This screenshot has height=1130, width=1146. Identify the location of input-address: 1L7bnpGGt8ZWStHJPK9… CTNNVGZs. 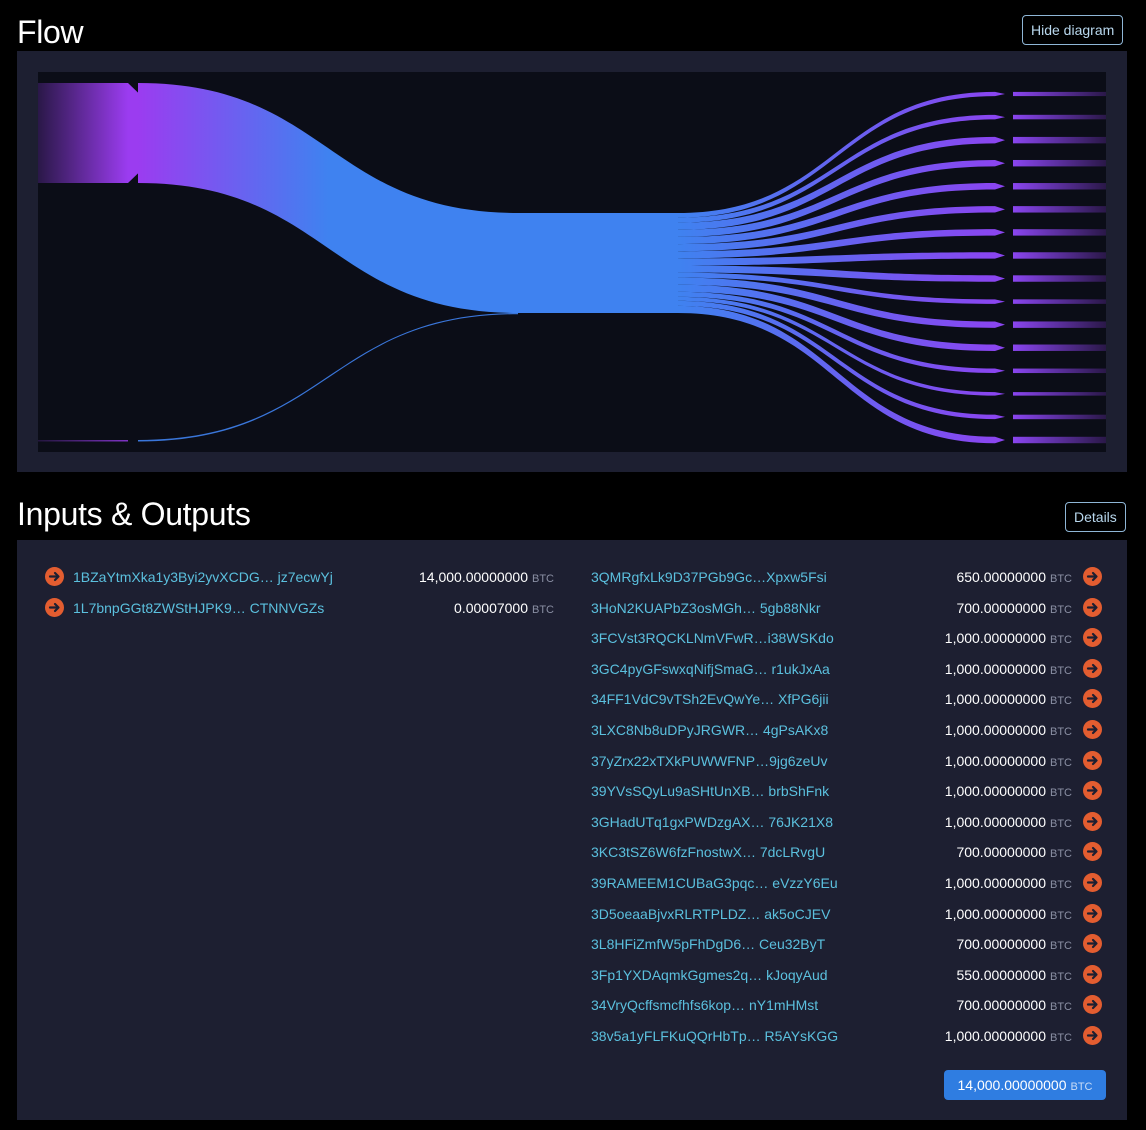
(198, 608).